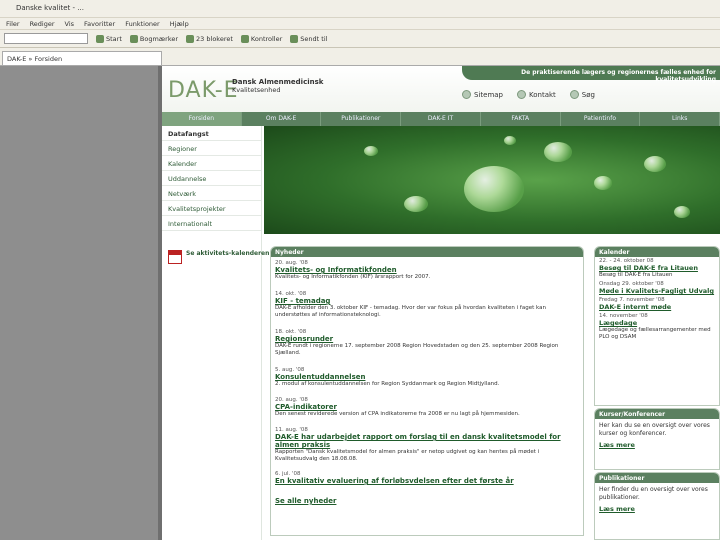 The width and height of the screenshot is (720, 540). What do you see at coordinates (109, 38) in the screenshot?
I see `toolbar-start: Start` at bounding box center [109, 38].